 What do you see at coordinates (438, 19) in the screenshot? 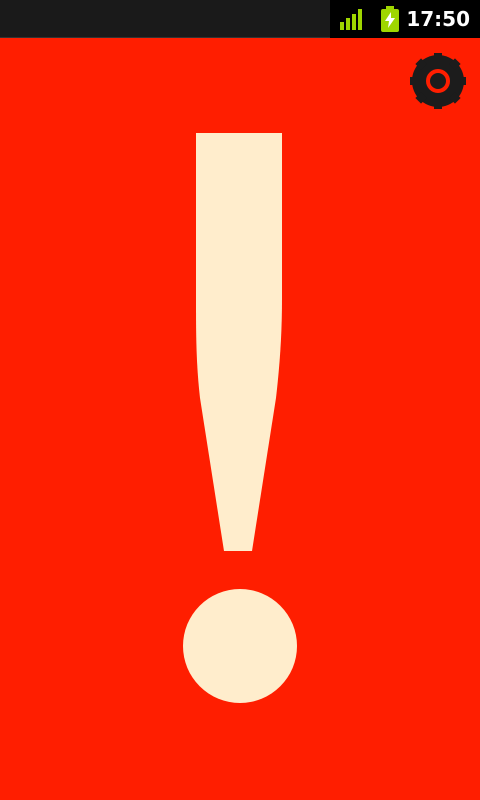
I see `status-clock: 17:50` at bounding box center [438, 19].